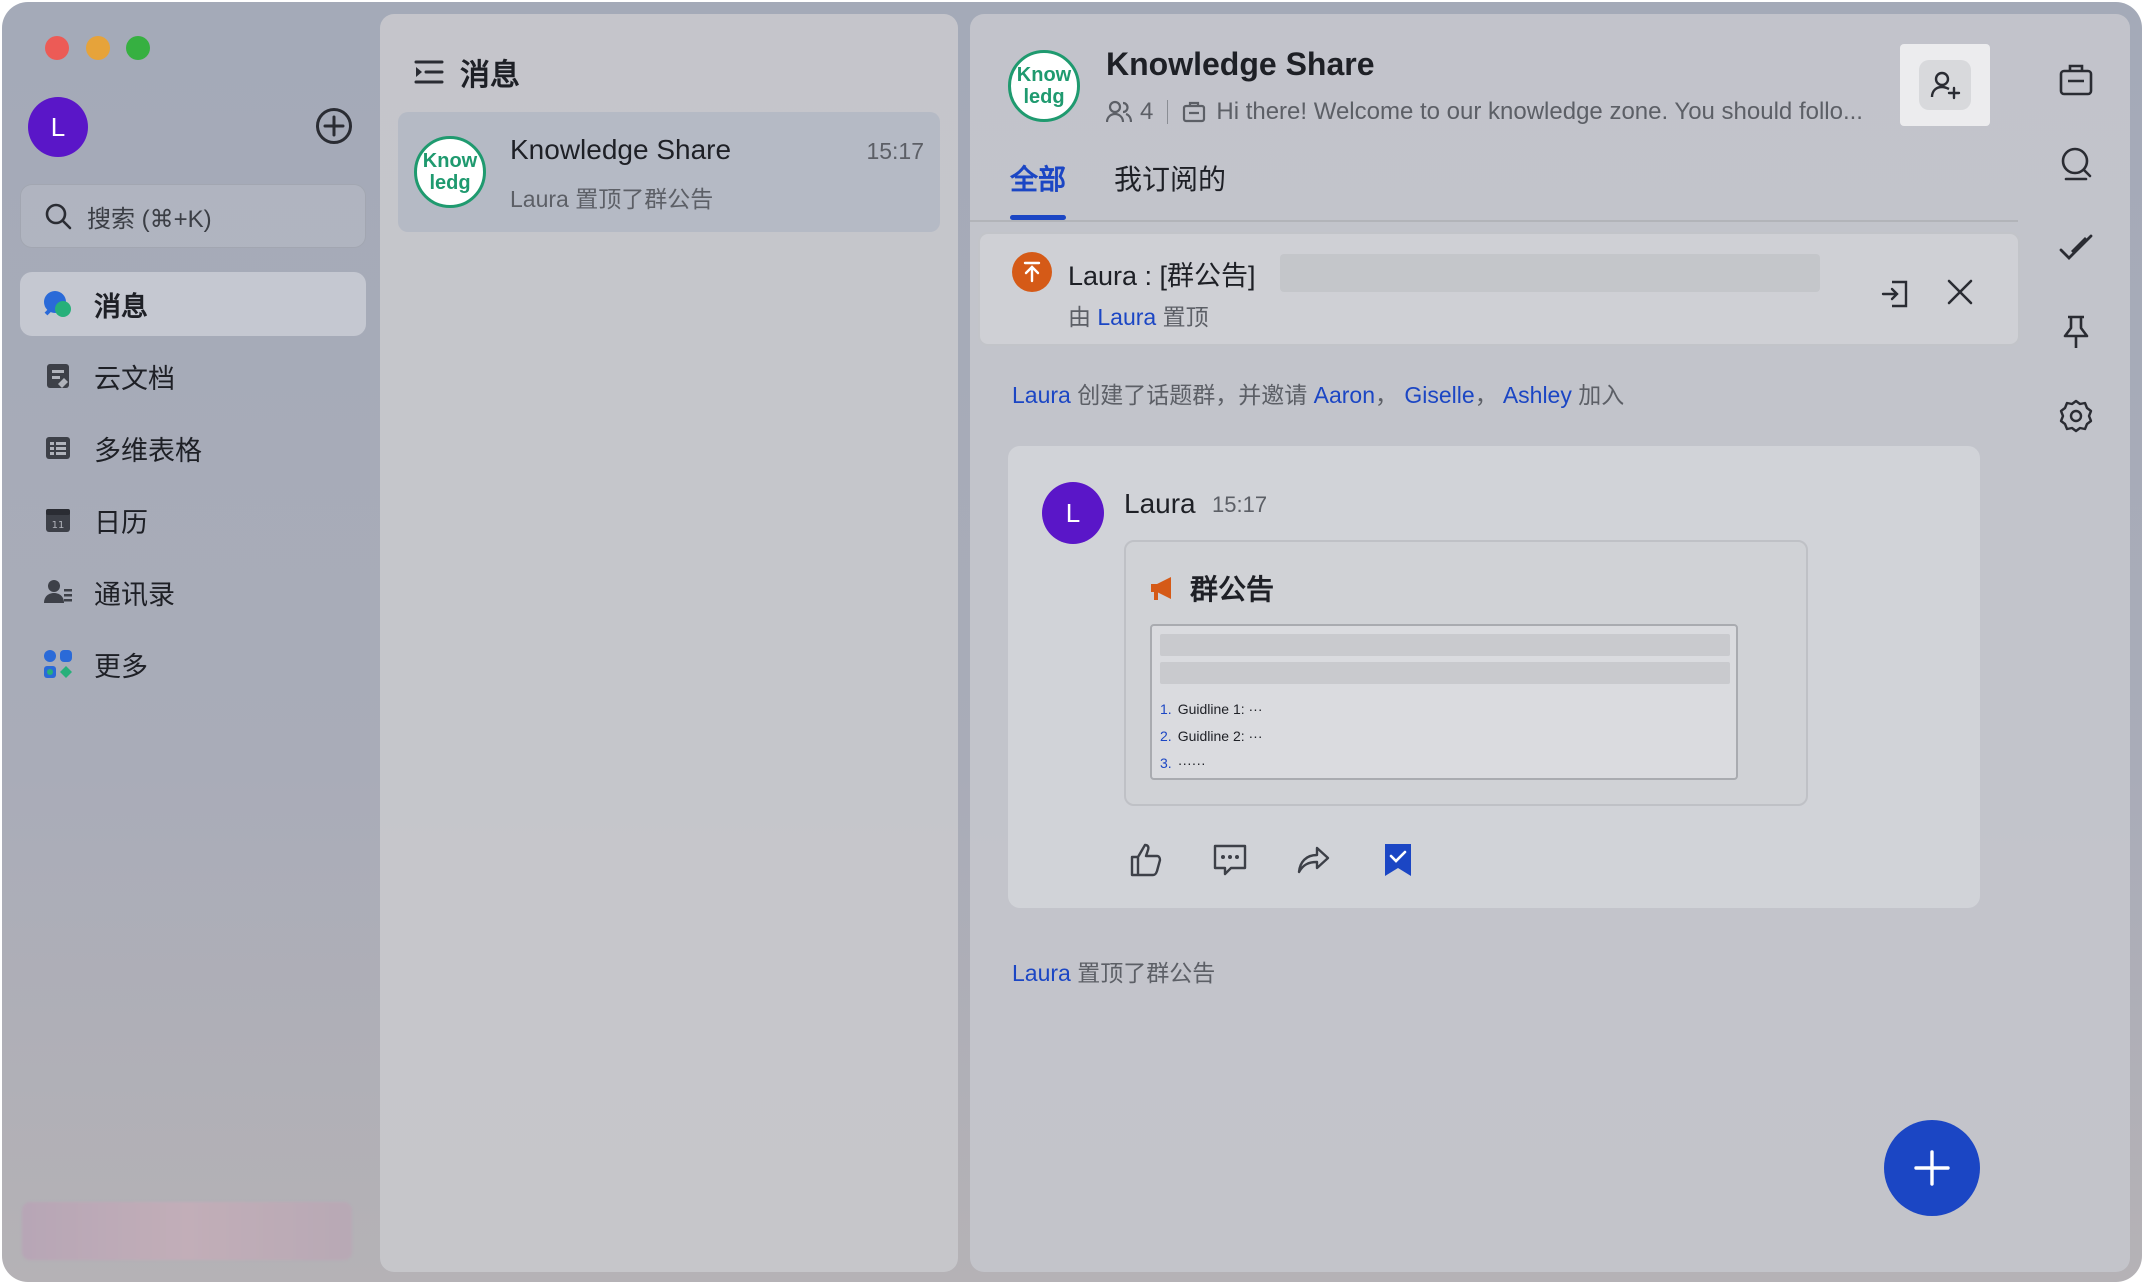  I want to click on jump-to-icon, so click(1894, 294).